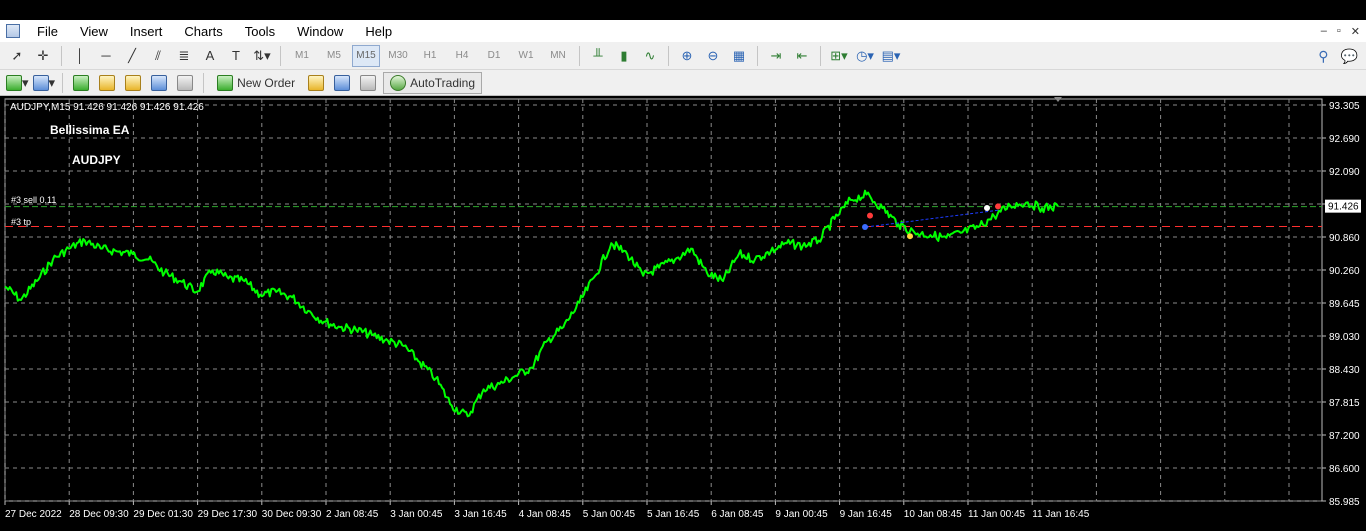  Describe the element at coordinates (185, 83) in the screenshot. I see `strategy-tester-icon` at that location.